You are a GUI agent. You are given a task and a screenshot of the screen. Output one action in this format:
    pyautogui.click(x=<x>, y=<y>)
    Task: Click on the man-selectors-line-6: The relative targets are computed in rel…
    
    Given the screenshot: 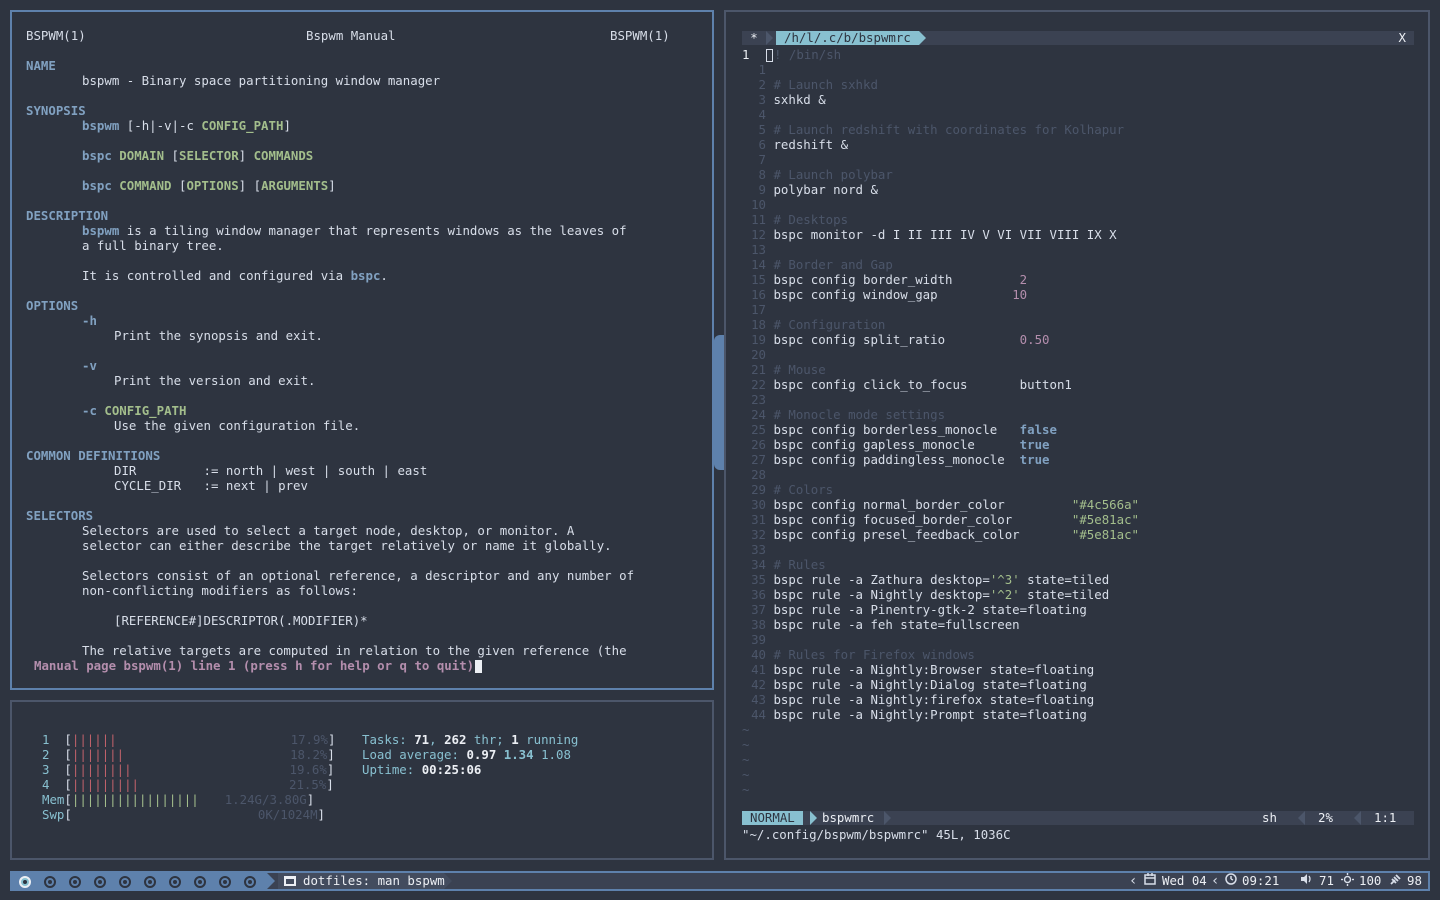 What is the action you would take?
    pyautogui.click(x=354, y=650)
    